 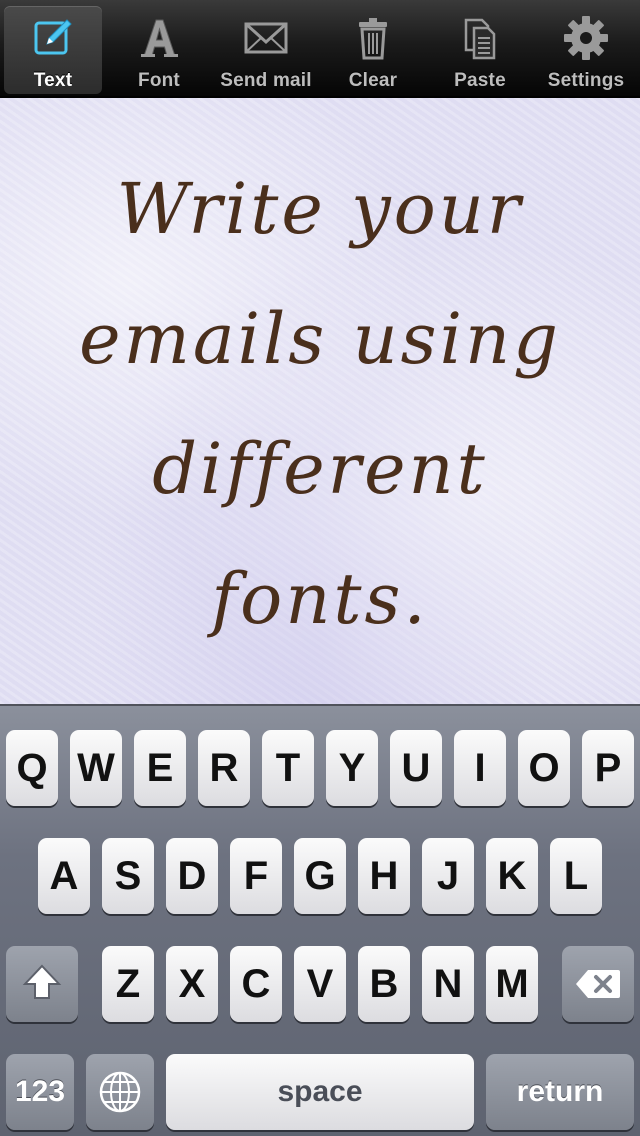 I want to click on toolbar-label-paste: Paste, so click(x=480, y=80).